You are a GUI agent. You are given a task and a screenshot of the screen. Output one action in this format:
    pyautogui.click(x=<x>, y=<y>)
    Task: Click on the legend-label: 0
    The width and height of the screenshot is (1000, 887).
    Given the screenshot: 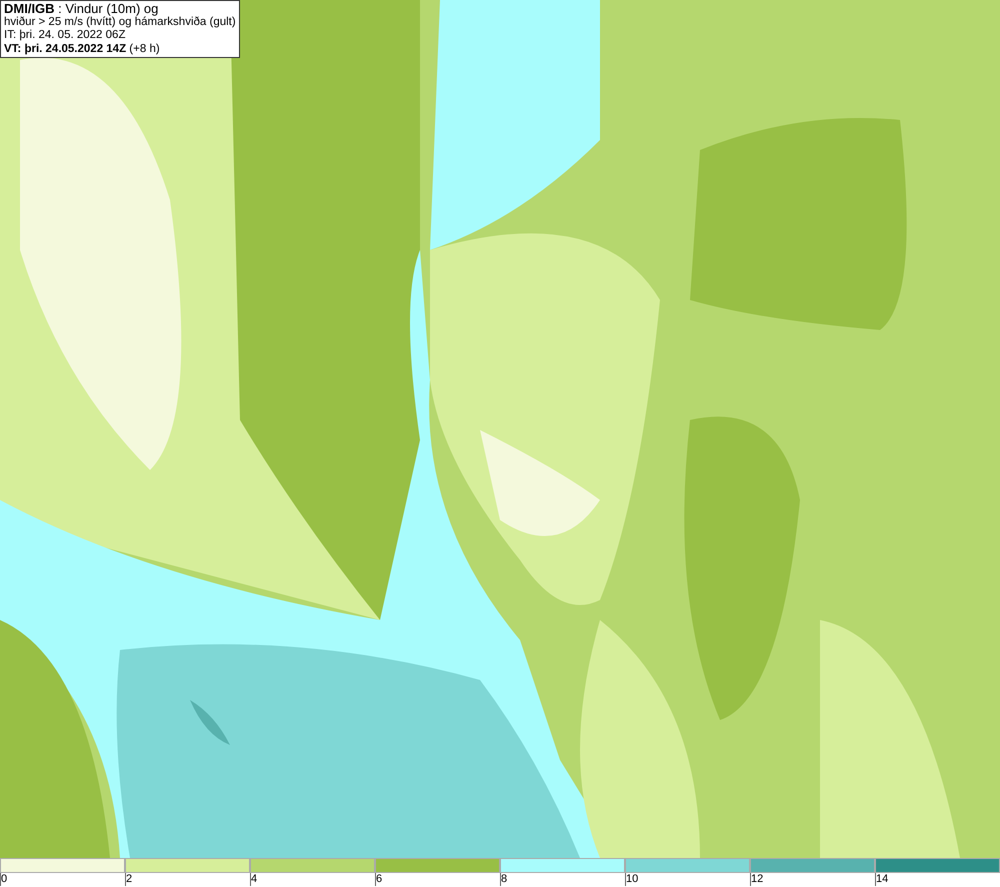 What is the action you would take?
    pyautogui.click(x=4, y=879)
    